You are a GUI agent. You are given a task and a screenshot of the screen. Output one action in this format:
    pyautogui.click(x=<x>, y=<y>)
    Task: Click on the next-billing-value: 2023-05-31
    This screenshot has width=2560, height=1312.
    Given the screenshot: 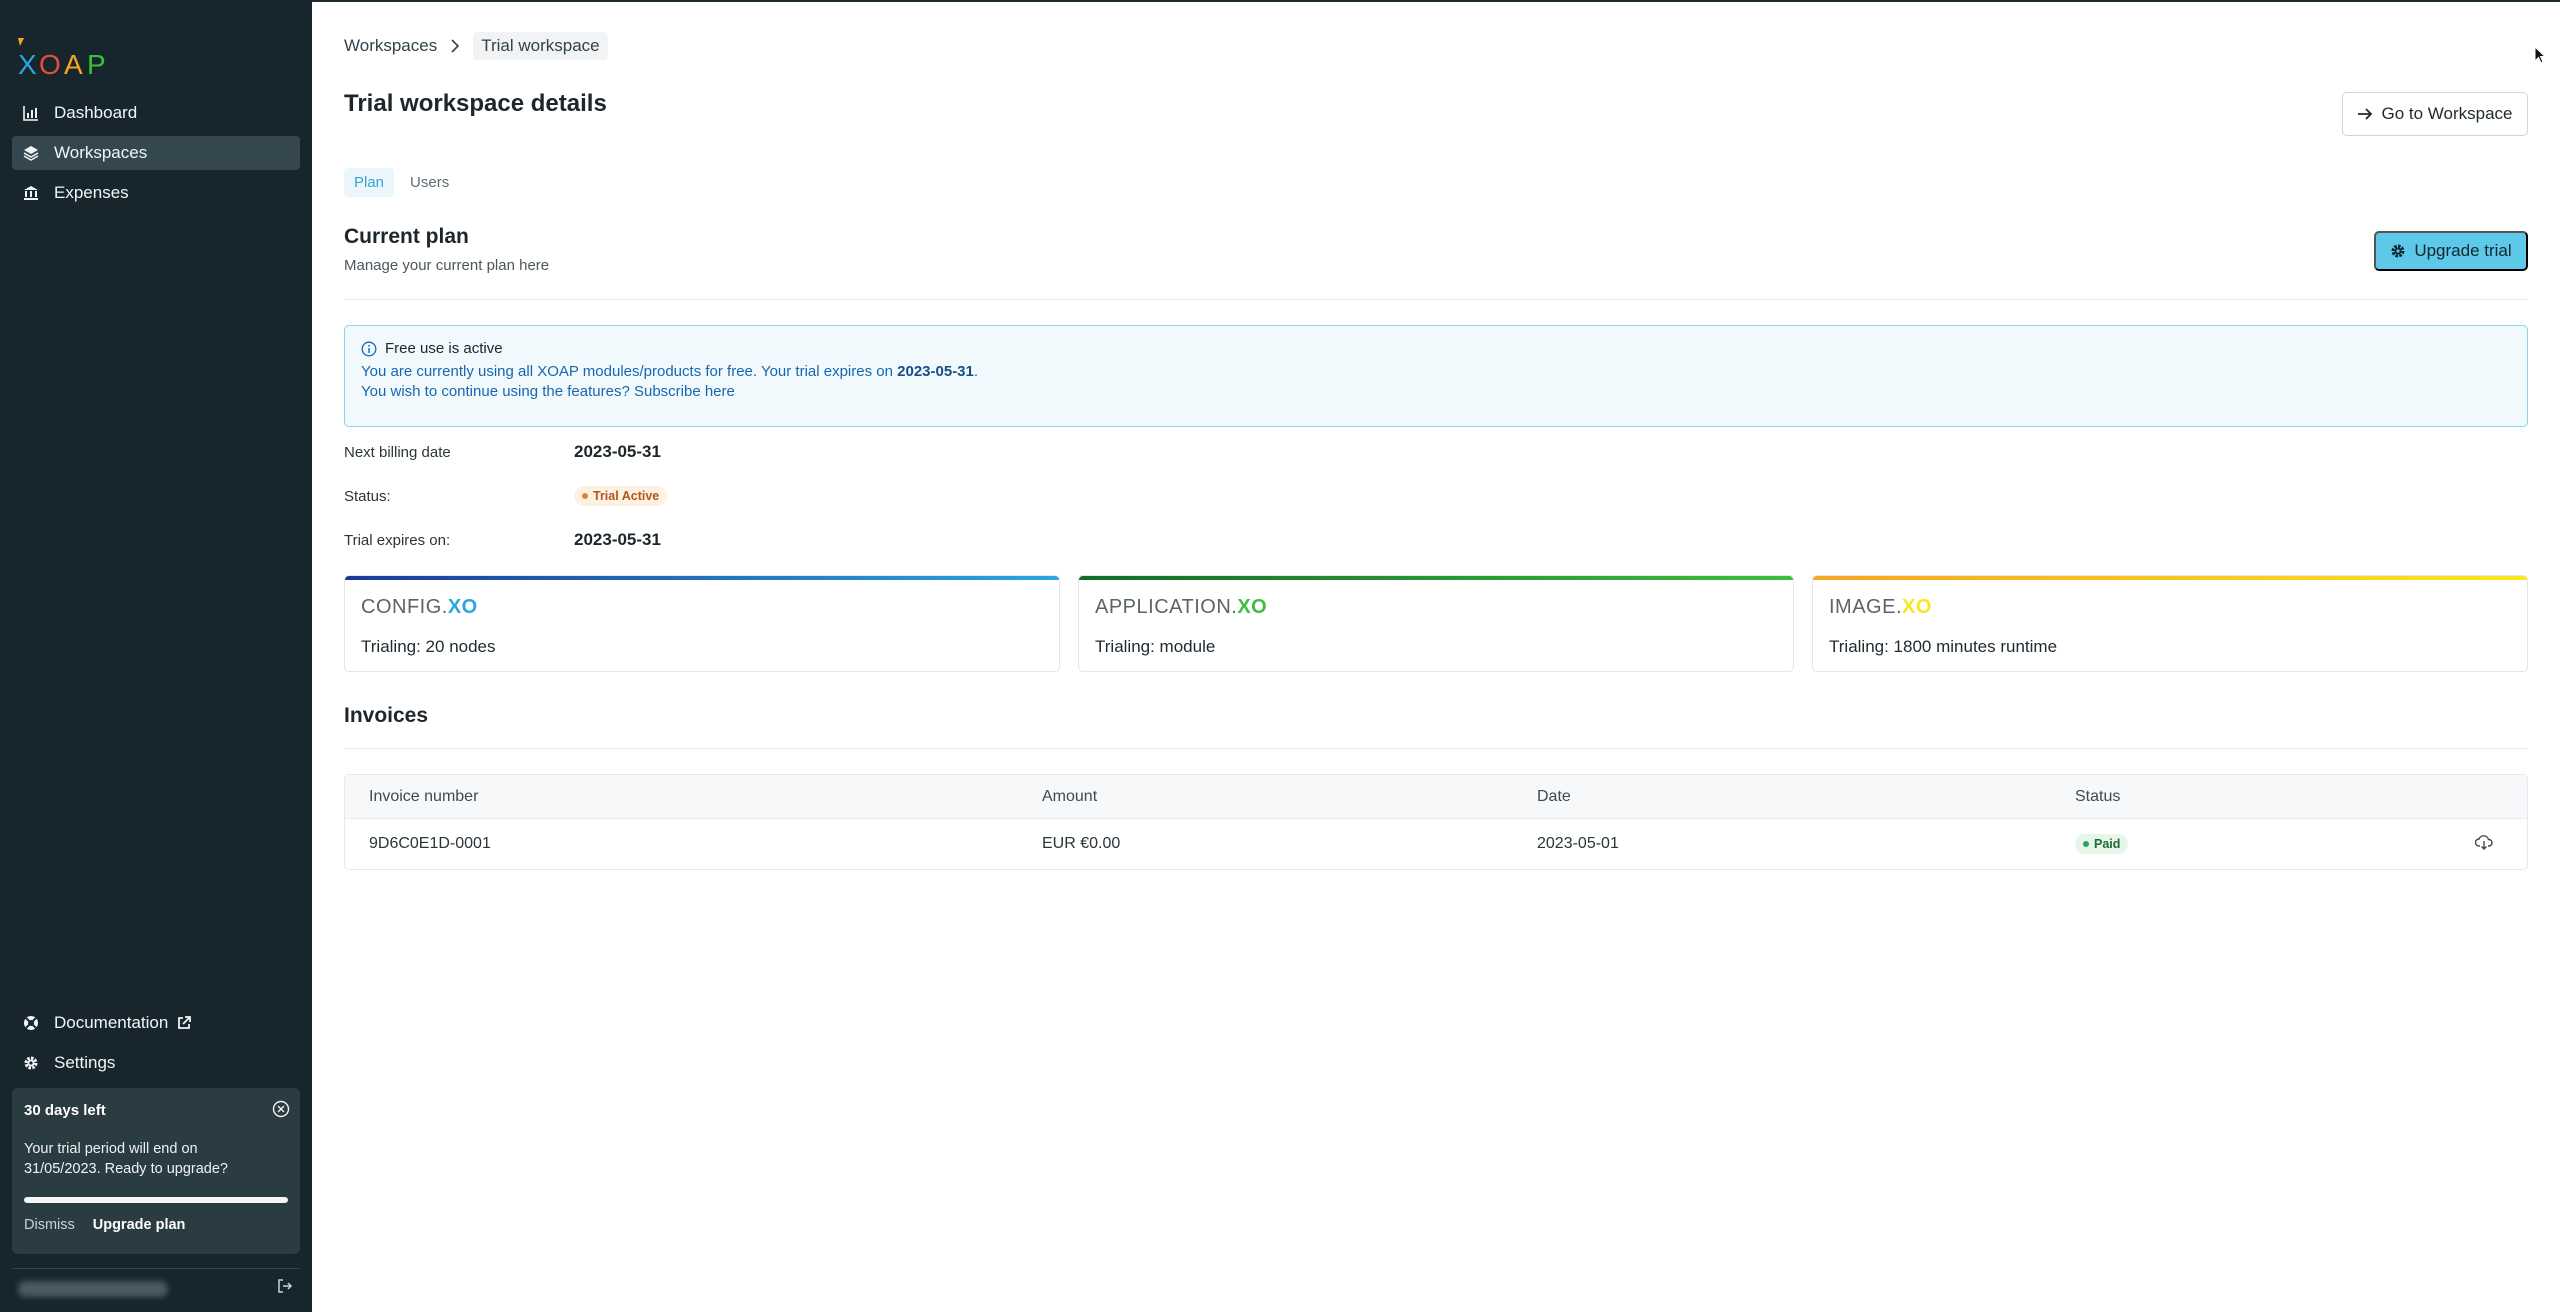 What is the action you would take?
    pyautogui.click(x=617, y=451)
    